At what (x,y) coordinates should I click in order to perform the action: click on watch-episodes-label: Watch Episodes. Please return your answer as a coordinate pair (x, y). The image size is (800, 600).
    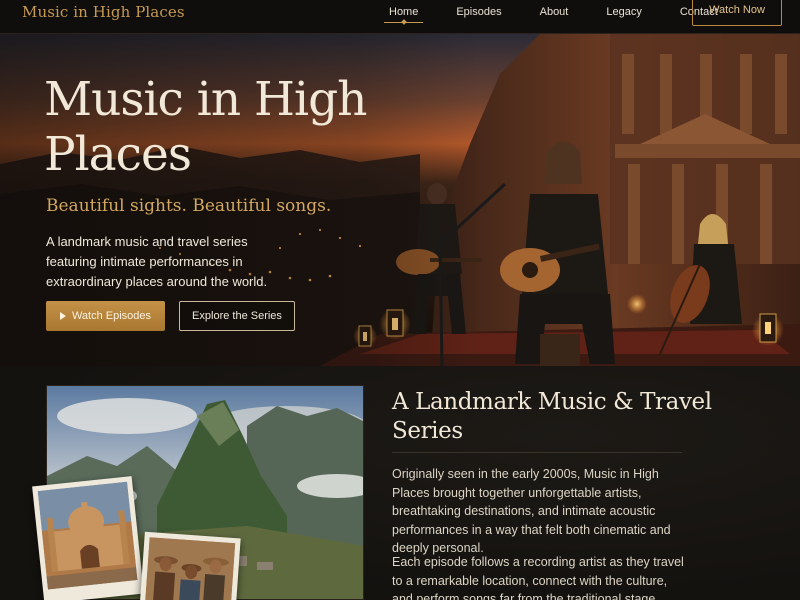
    Looking at the image, I should click on (111, 316).